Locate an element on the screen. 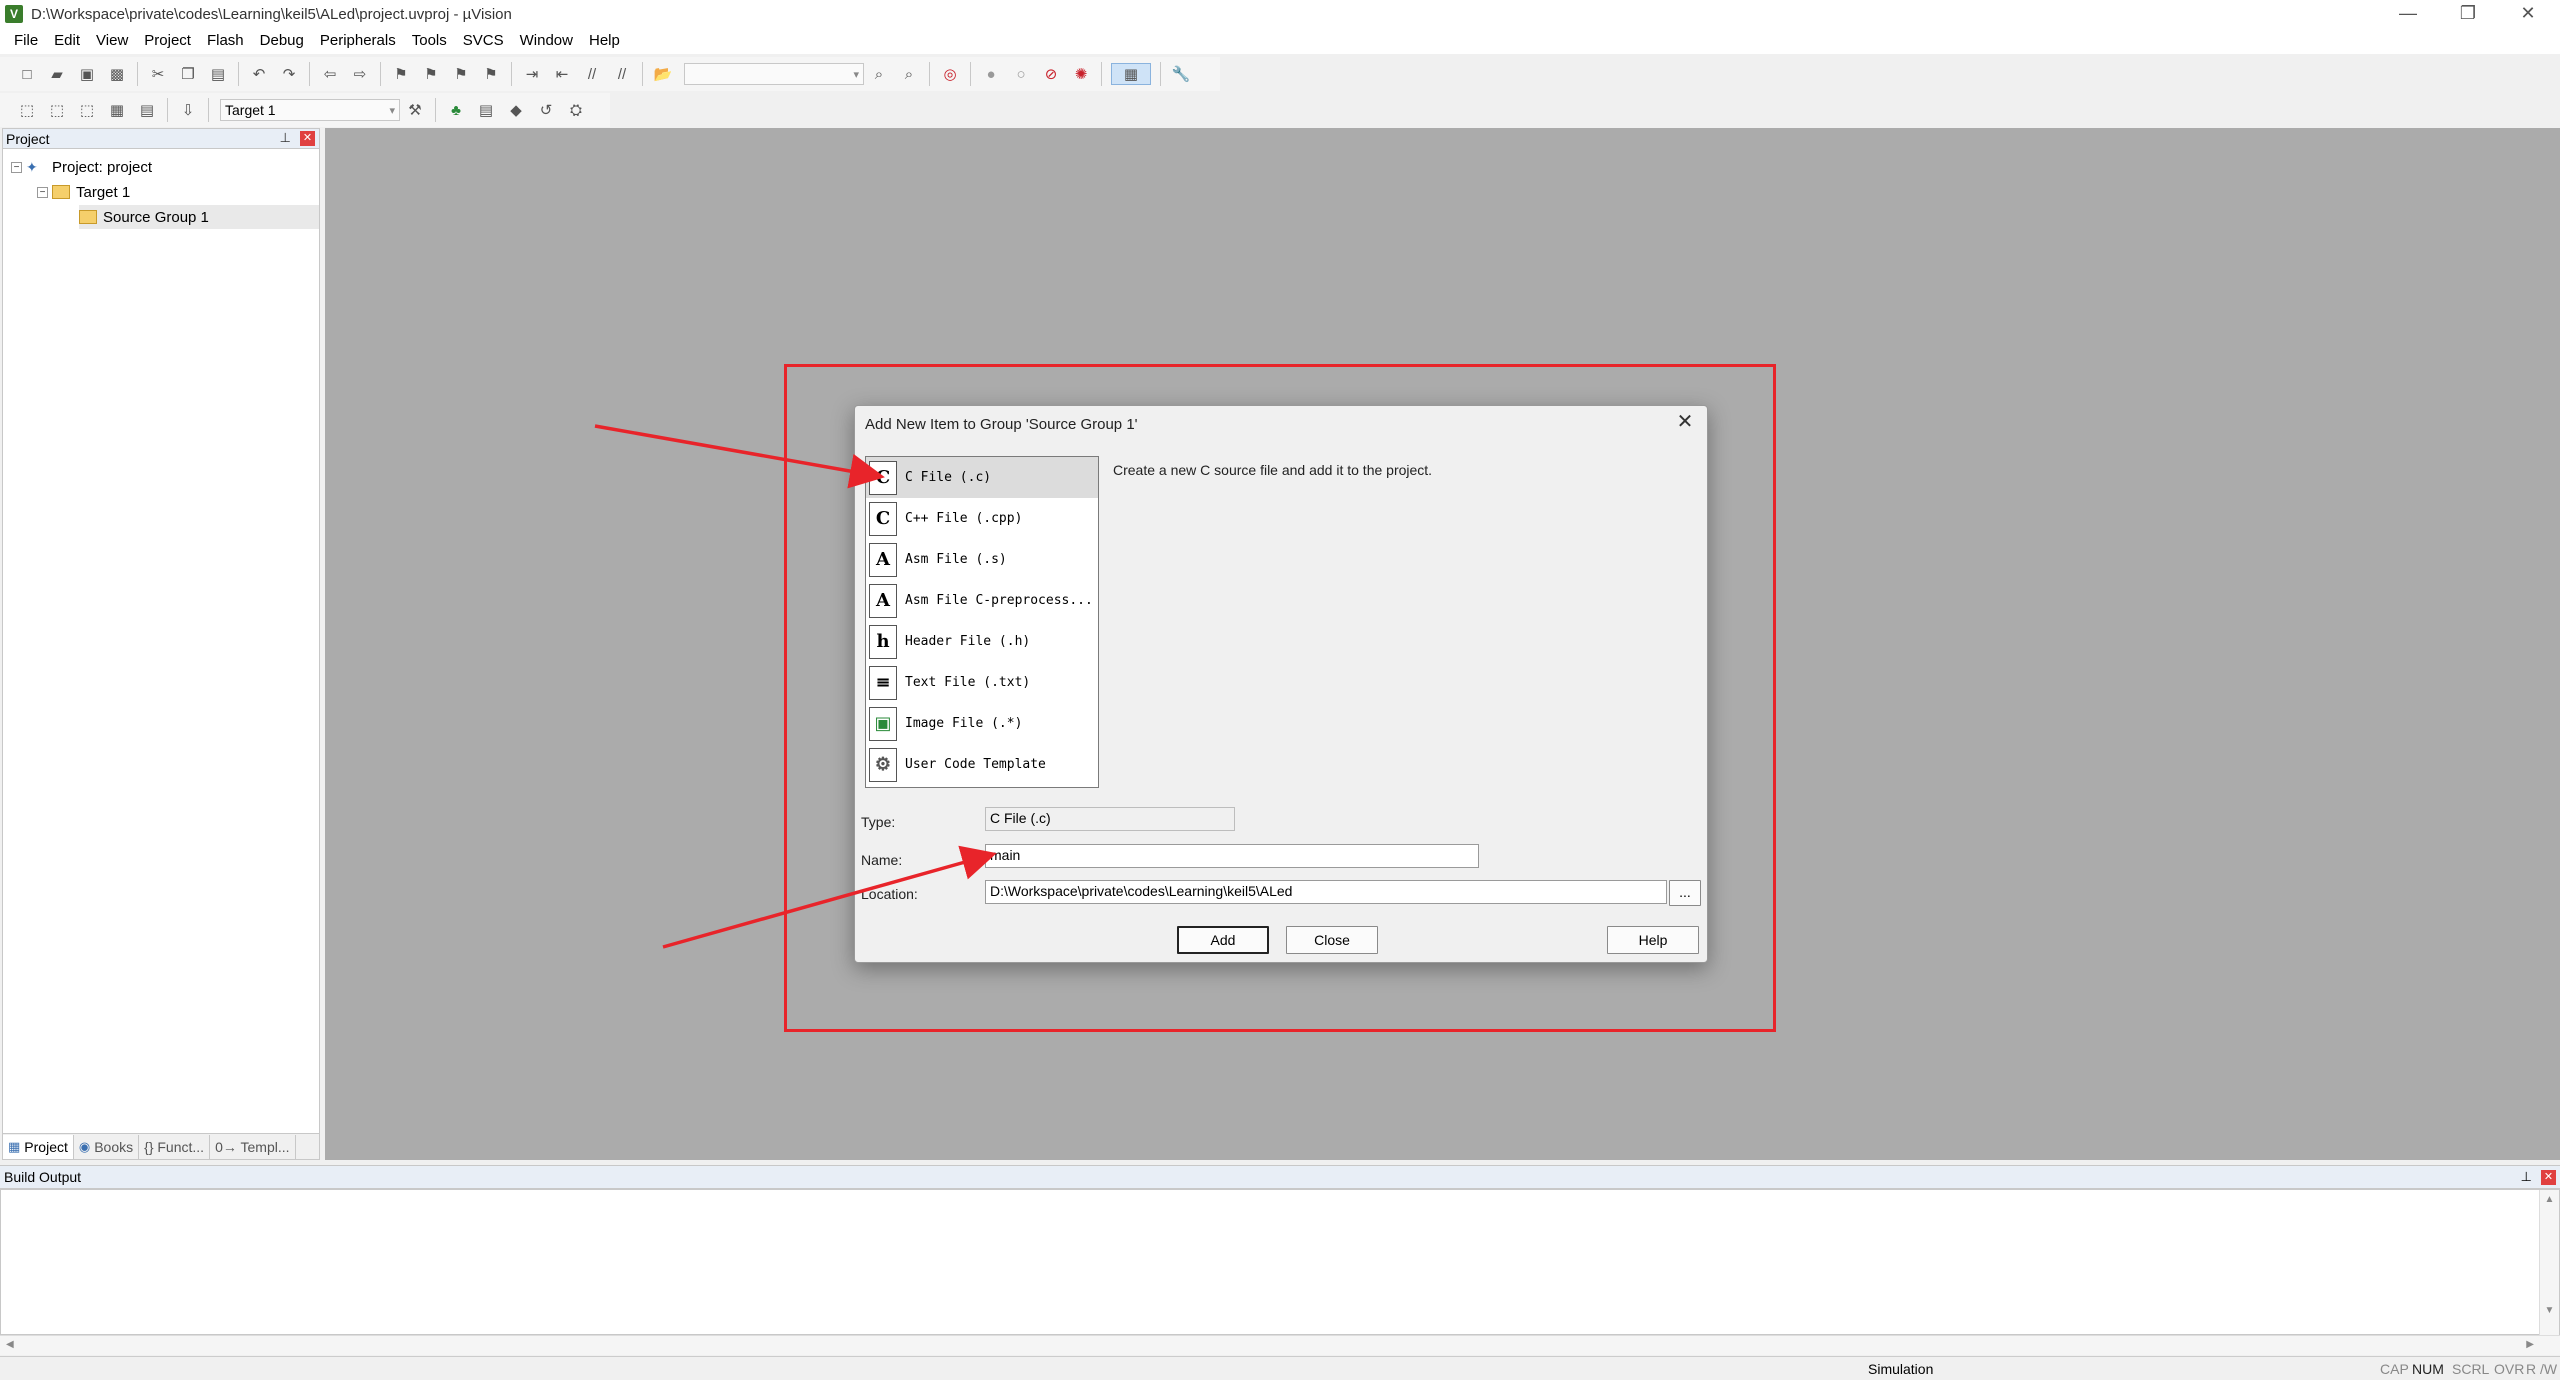 This screenshot has width=2560, height=1380. find-combo: ▾ is located at coordinates (774, 74).